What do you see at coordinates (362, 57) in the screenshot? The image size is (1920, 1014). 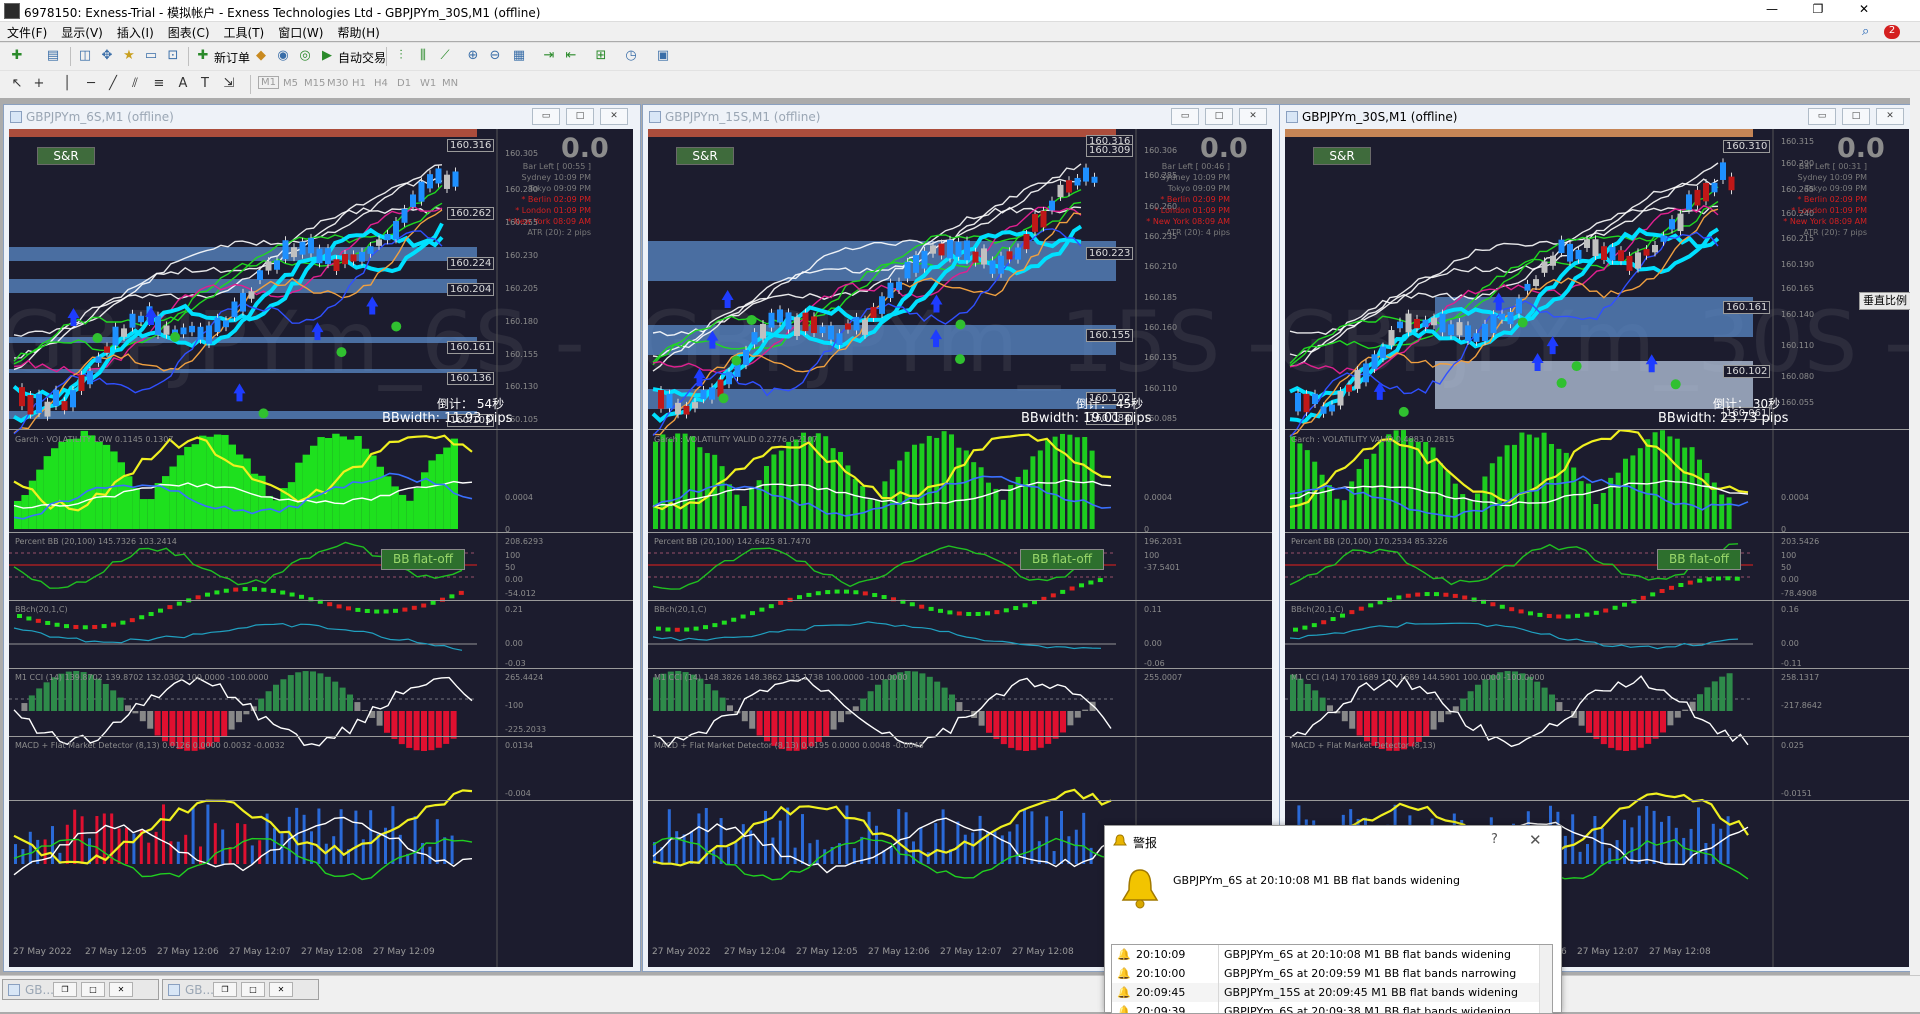 I see `auto-trading-button: 自动交易` at bounding box center [362, 57].